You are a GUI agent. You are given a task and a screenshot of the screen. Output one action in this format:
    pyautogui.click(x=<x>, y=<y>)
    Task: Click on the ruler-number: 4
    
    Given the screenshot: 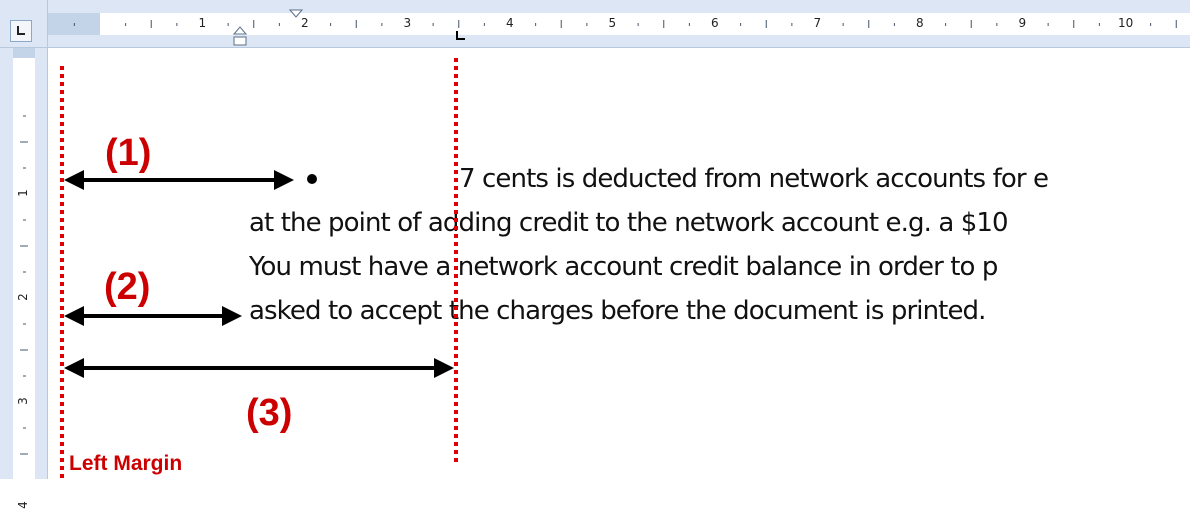 What is the action you would take?
    pyautogui.click(x=22, y=505)
    